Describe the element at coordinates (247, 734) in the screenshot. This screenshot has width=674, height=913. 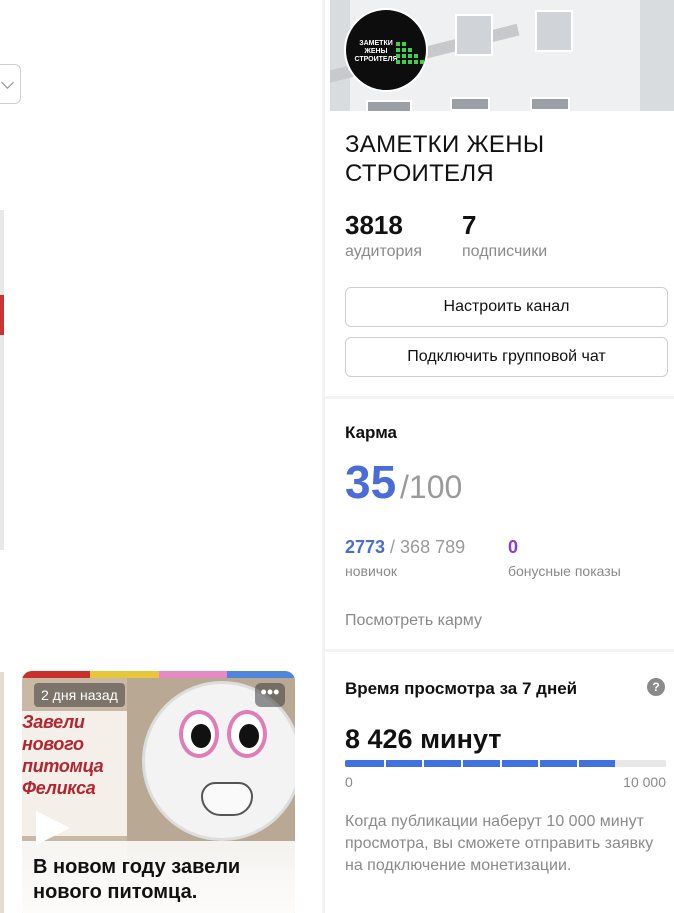
I see `eye-right` at that location.